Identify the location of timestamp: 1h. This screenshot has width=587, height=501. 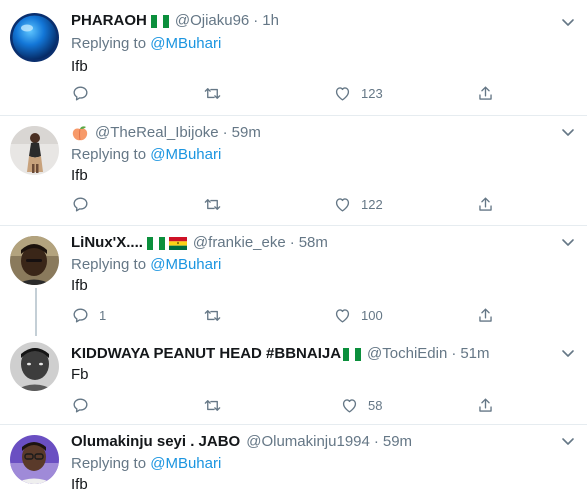
(270, 21).